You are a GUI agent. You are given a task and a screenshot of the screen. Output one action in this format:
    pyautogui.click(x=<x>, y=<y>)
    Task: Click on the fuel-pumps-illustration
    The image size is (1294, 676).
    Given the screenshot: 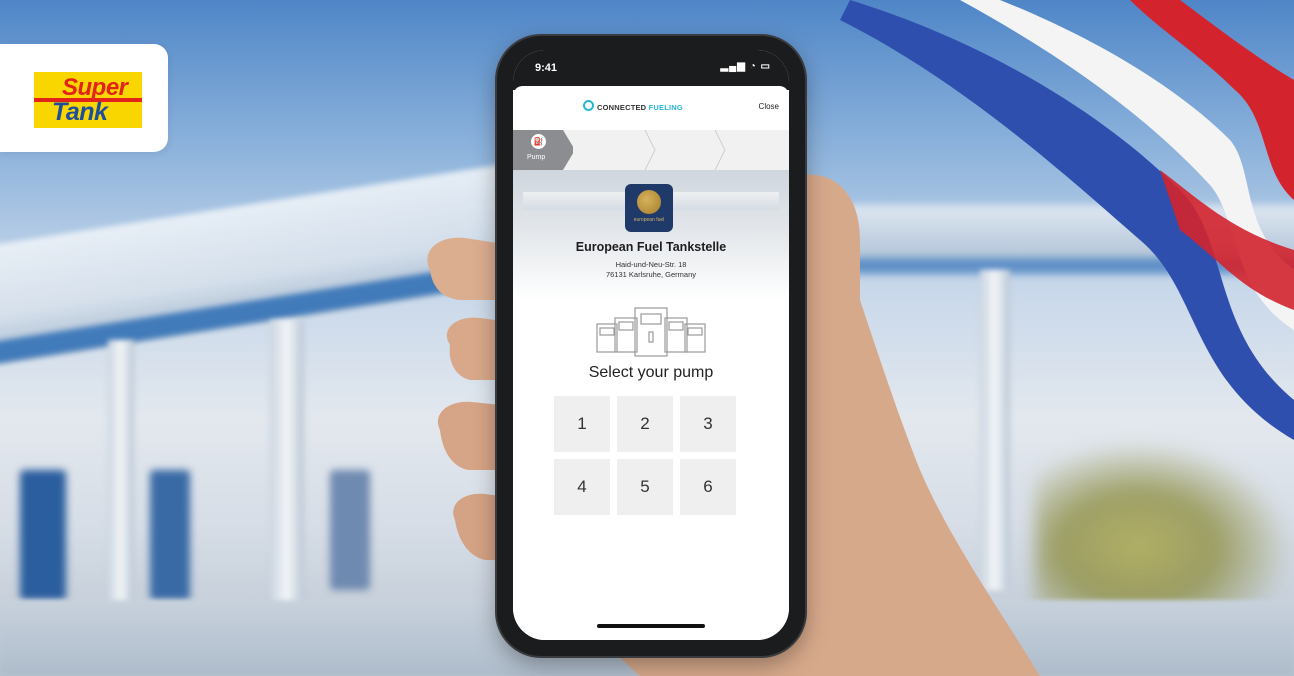 What is the action you would take?
    pyautogui.click(x=651, y=332)
    